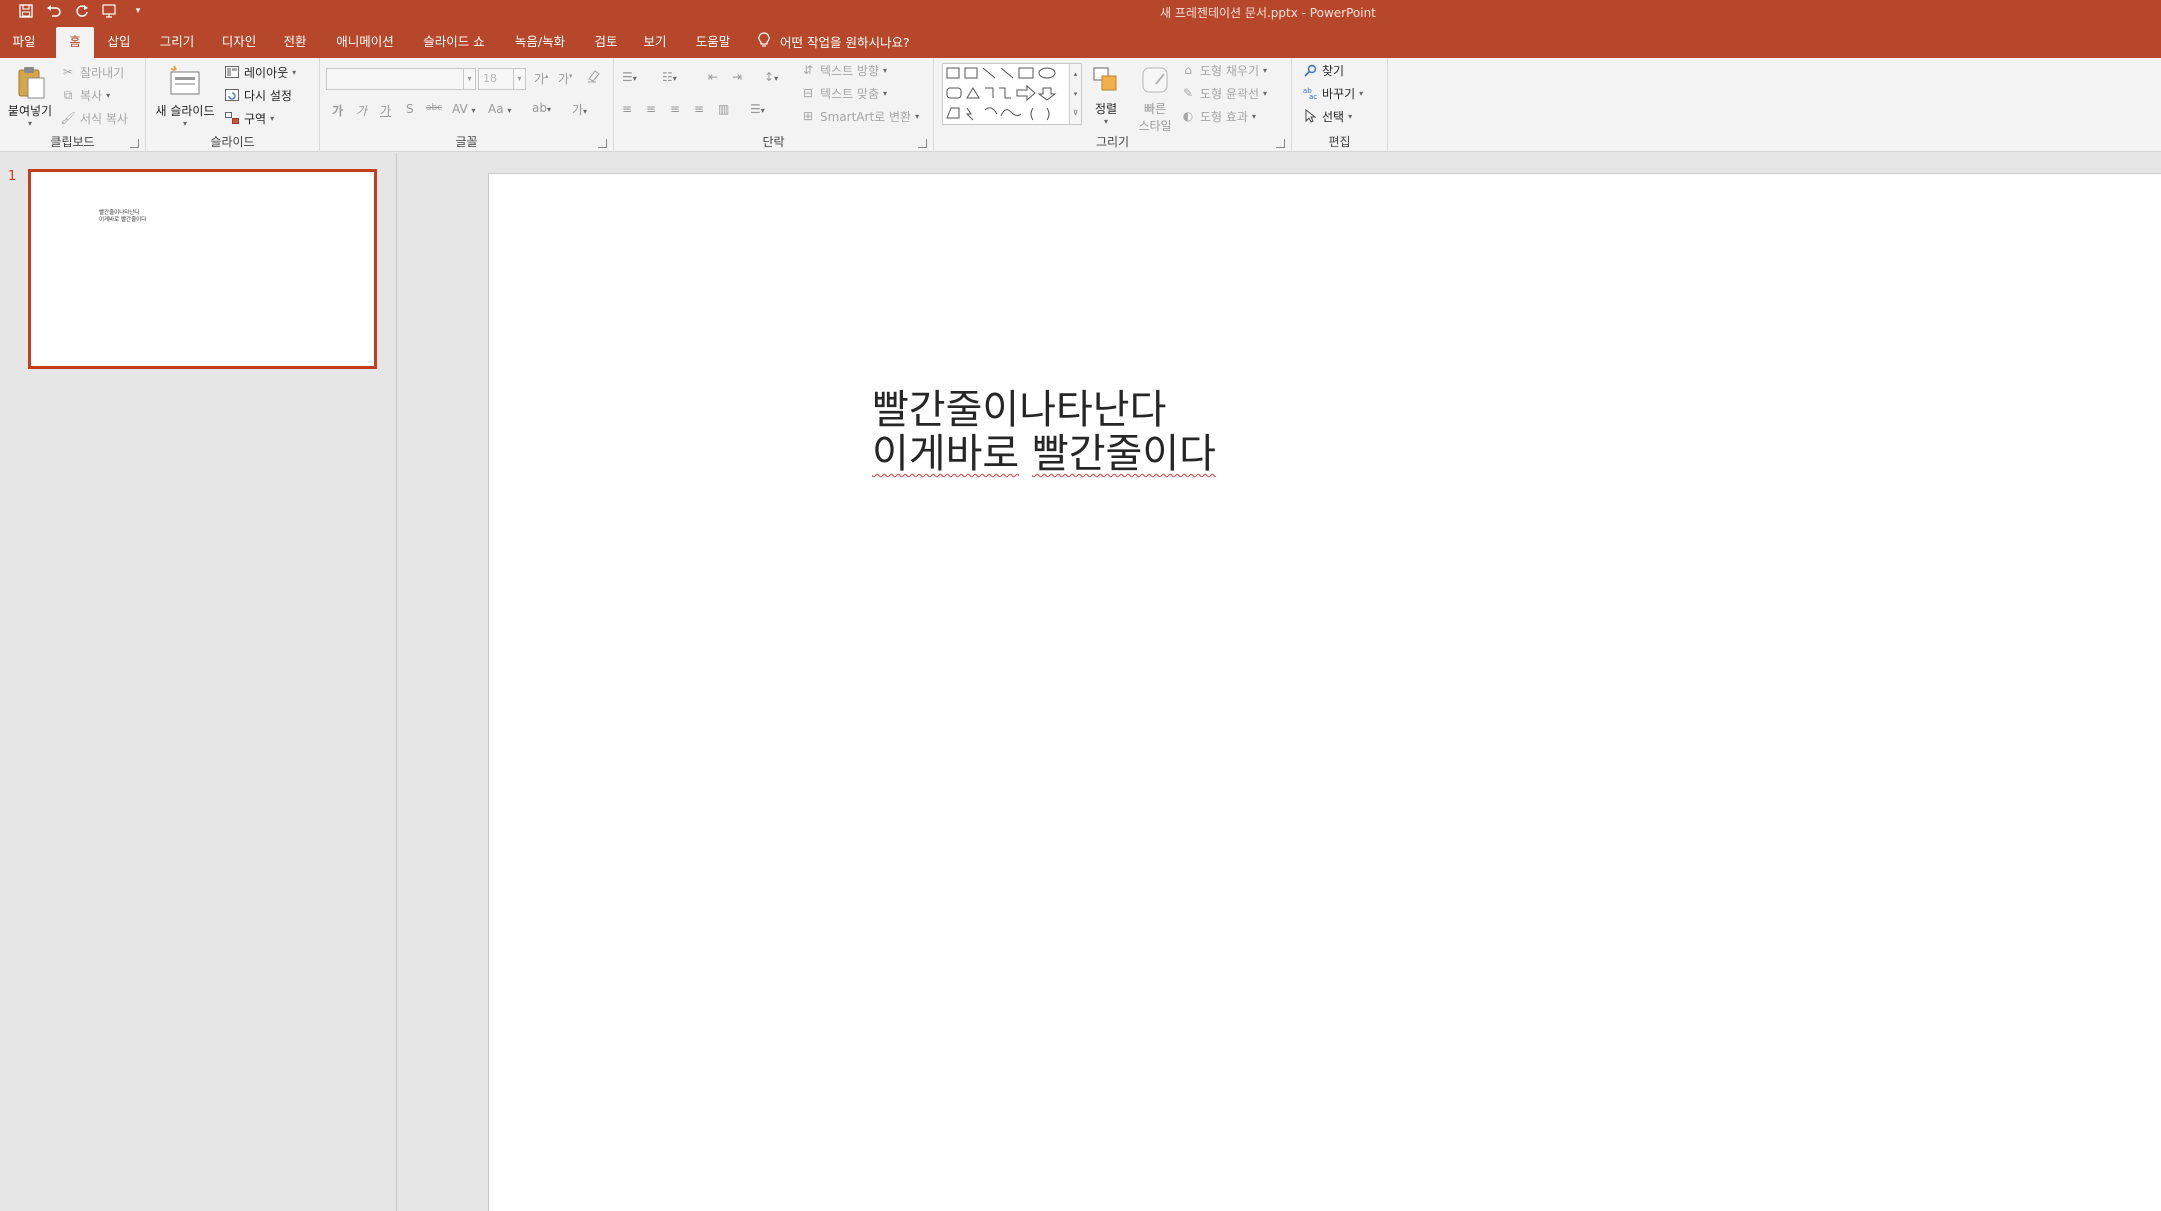 The height and width of the screenshot is (1211, 2161). What do you see at coordinates (1075, 94) in the screenshot?
I see `shapes-gallery-scroll: ▴ ▾ ⊽` at bounding box center [1075, 94].